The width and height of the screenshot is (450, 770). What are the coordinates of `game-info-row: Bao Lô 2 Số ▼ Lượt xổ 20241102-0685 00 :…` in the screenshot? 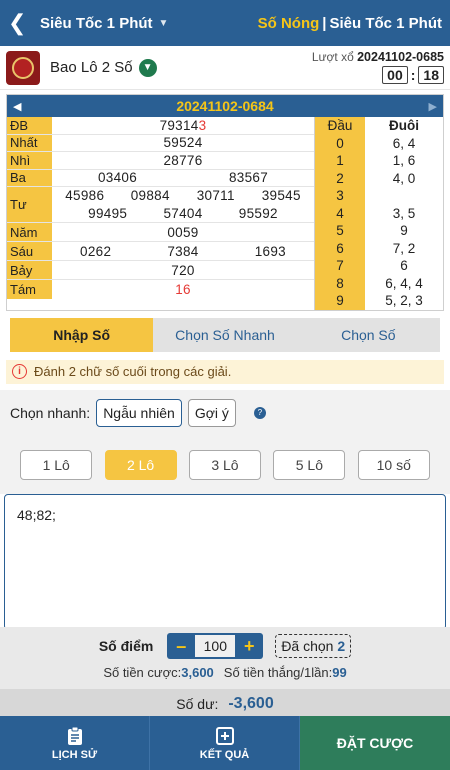 It's located at (225, 68).